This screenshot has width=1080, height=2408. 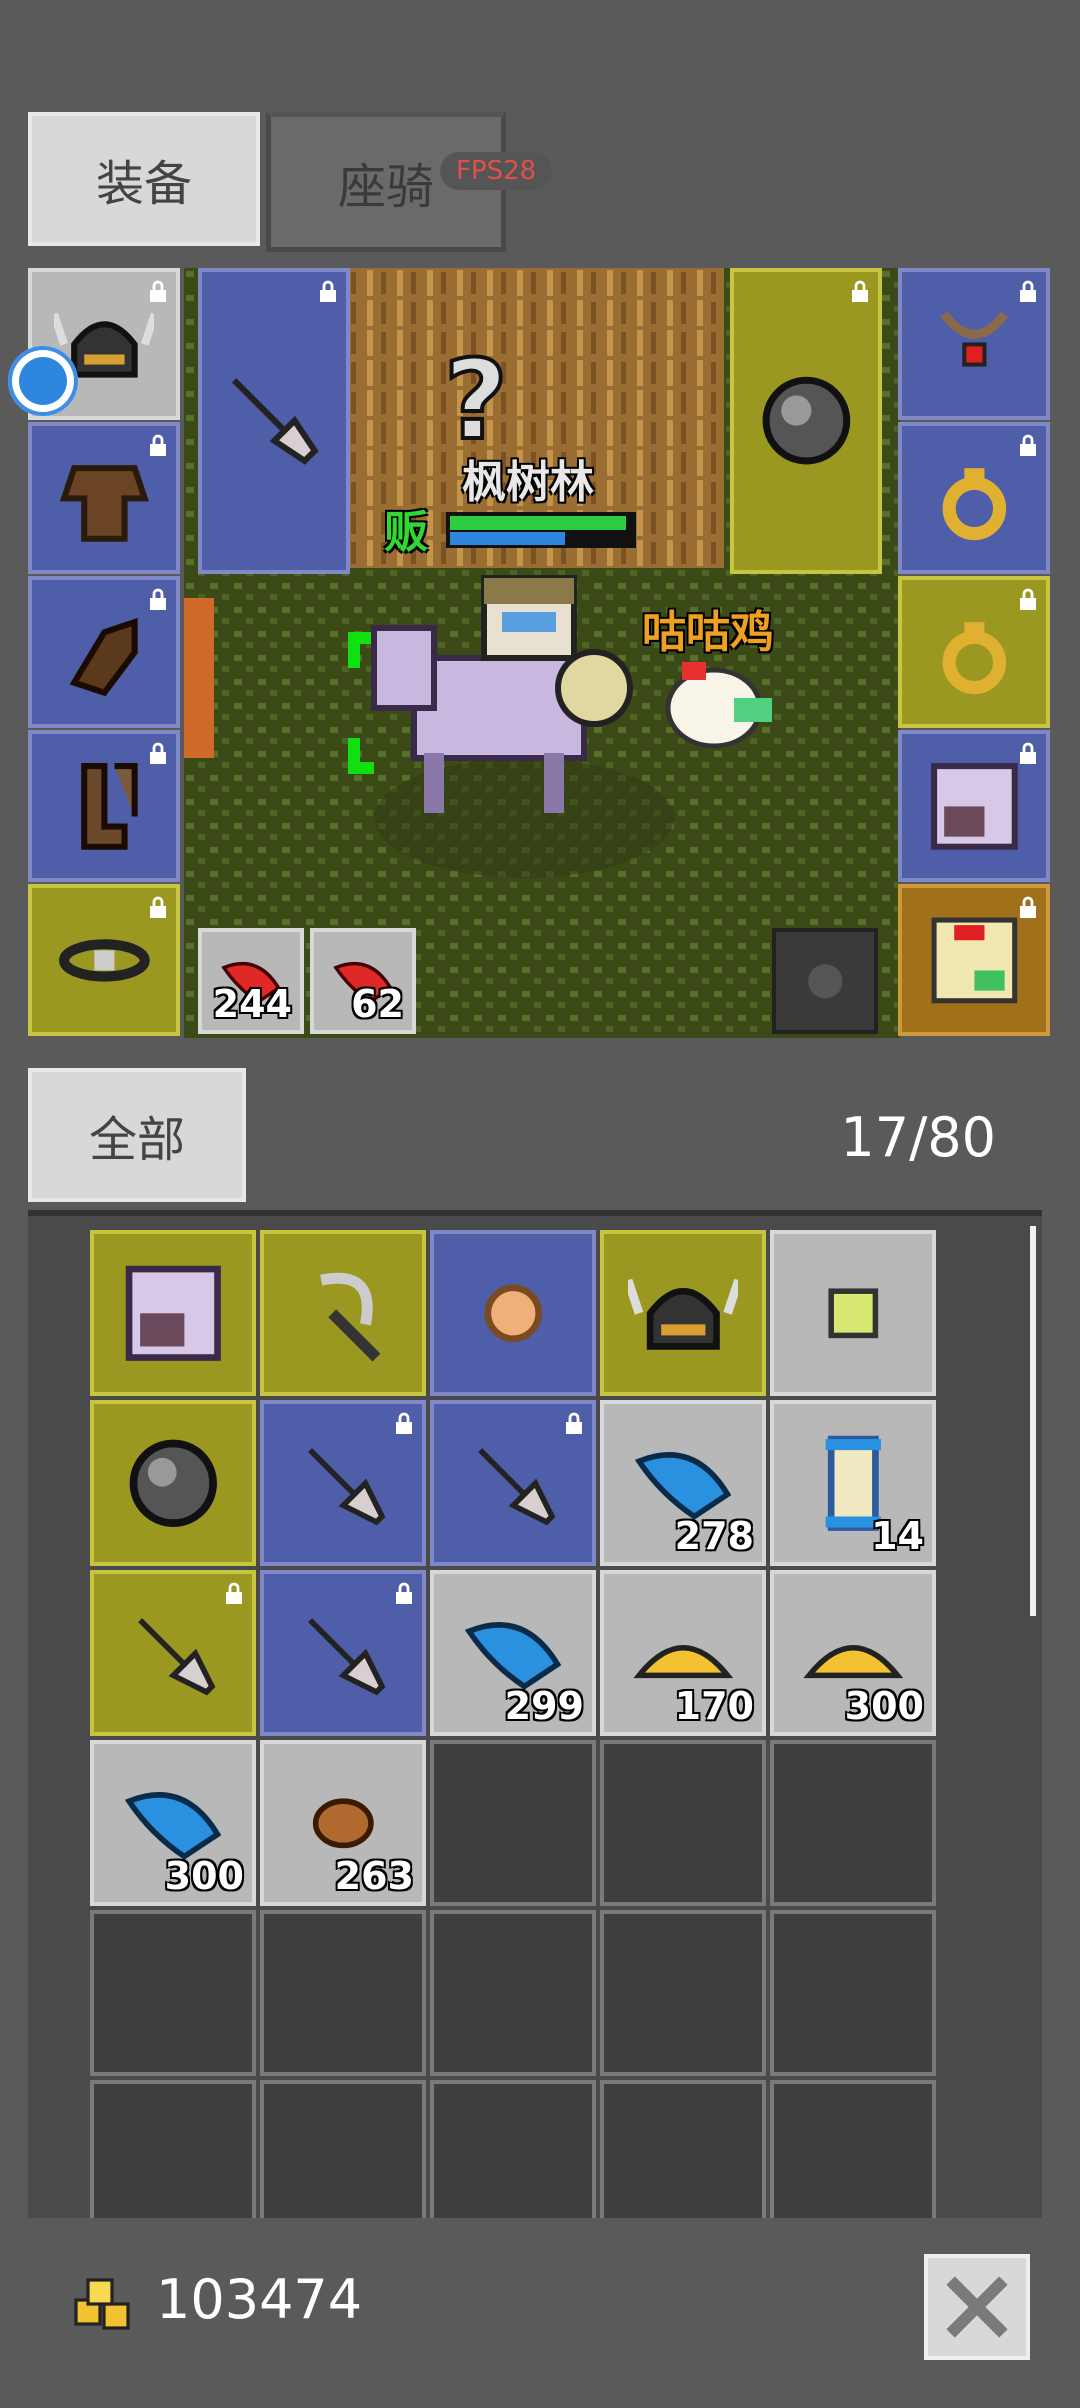 I want to click on auto-target-button, so click(x=825, y=981).